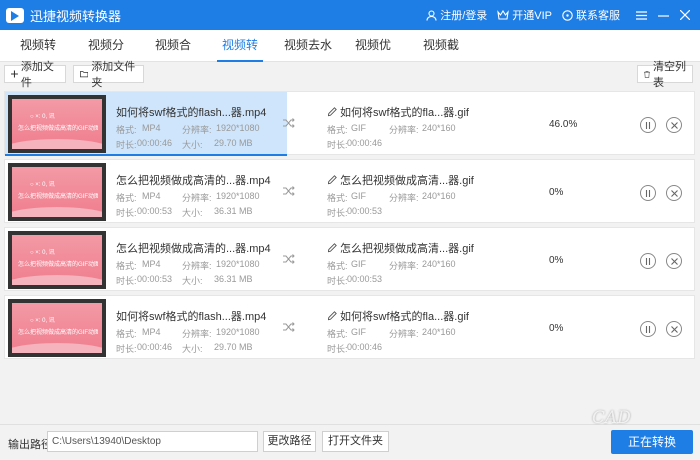 This screenshot has height=460, width=700. I want to click on add-folder-button: 添加文件夹, so click(108, 75).